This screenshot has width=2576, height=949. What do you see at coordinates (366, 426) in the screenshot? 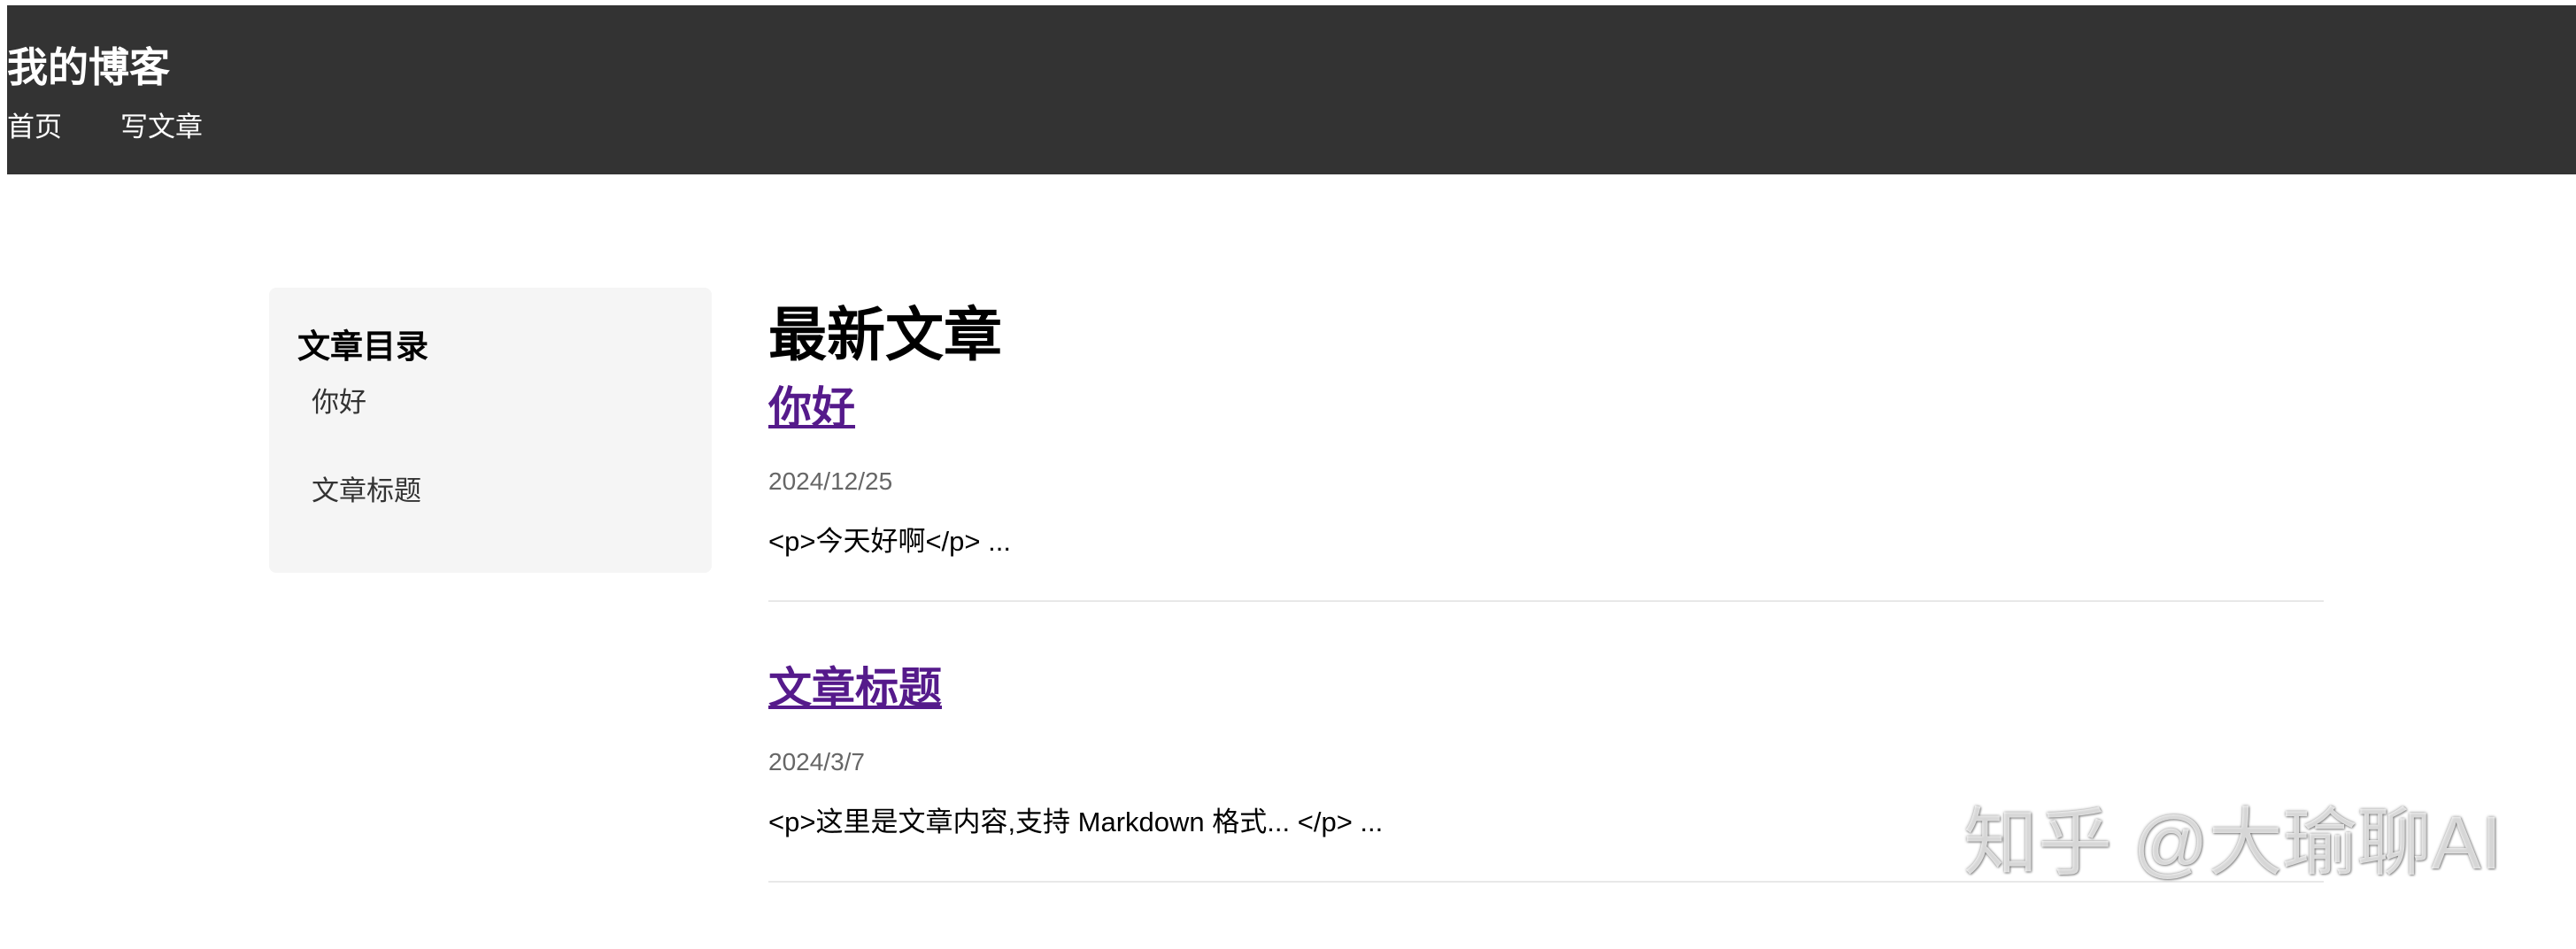
I see `sidebar-item: 你好` at bounding box center [366, 426].